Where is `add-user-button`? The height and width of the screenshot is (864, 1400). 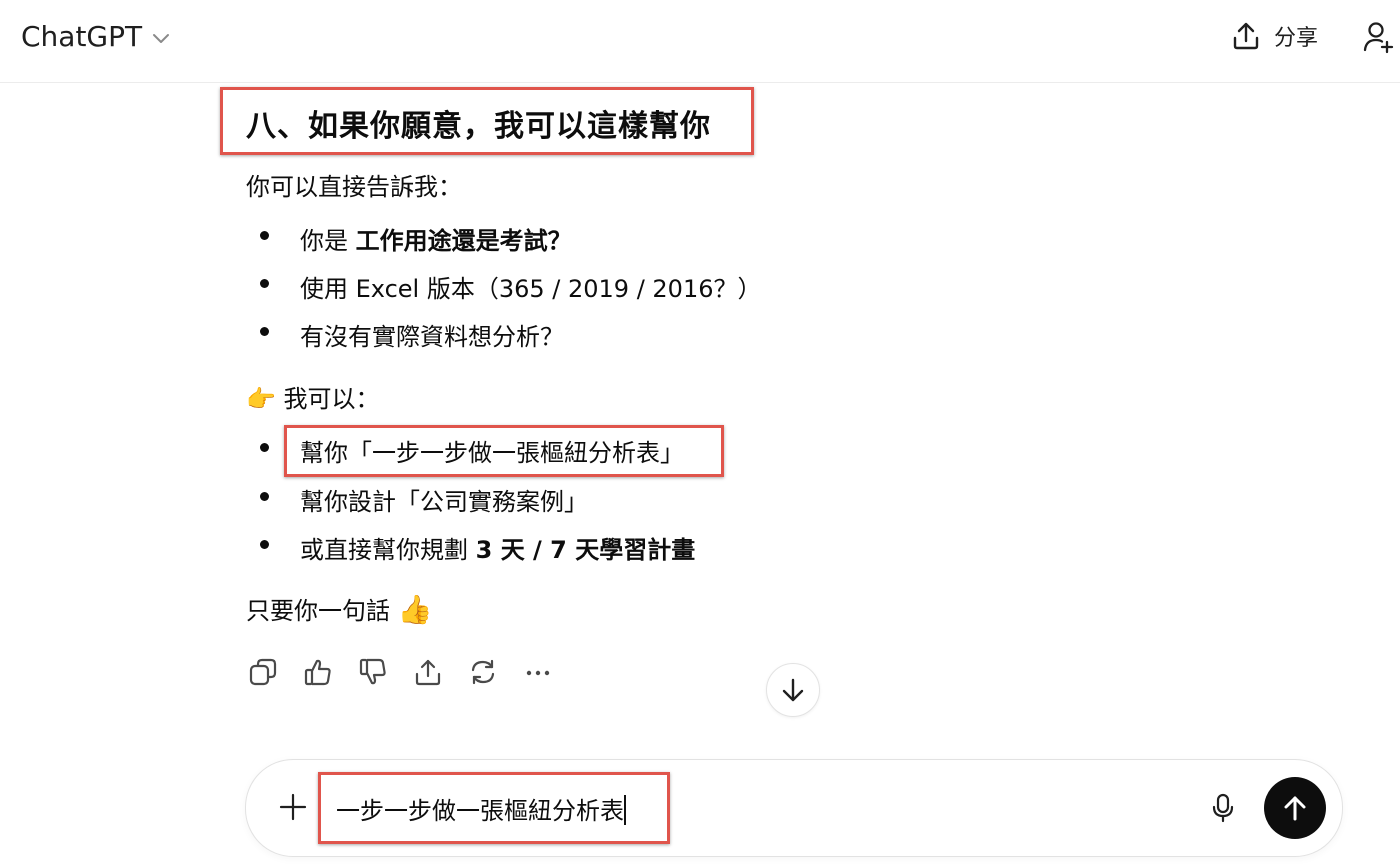
add-user-button is located at coordinates (1378, 39).